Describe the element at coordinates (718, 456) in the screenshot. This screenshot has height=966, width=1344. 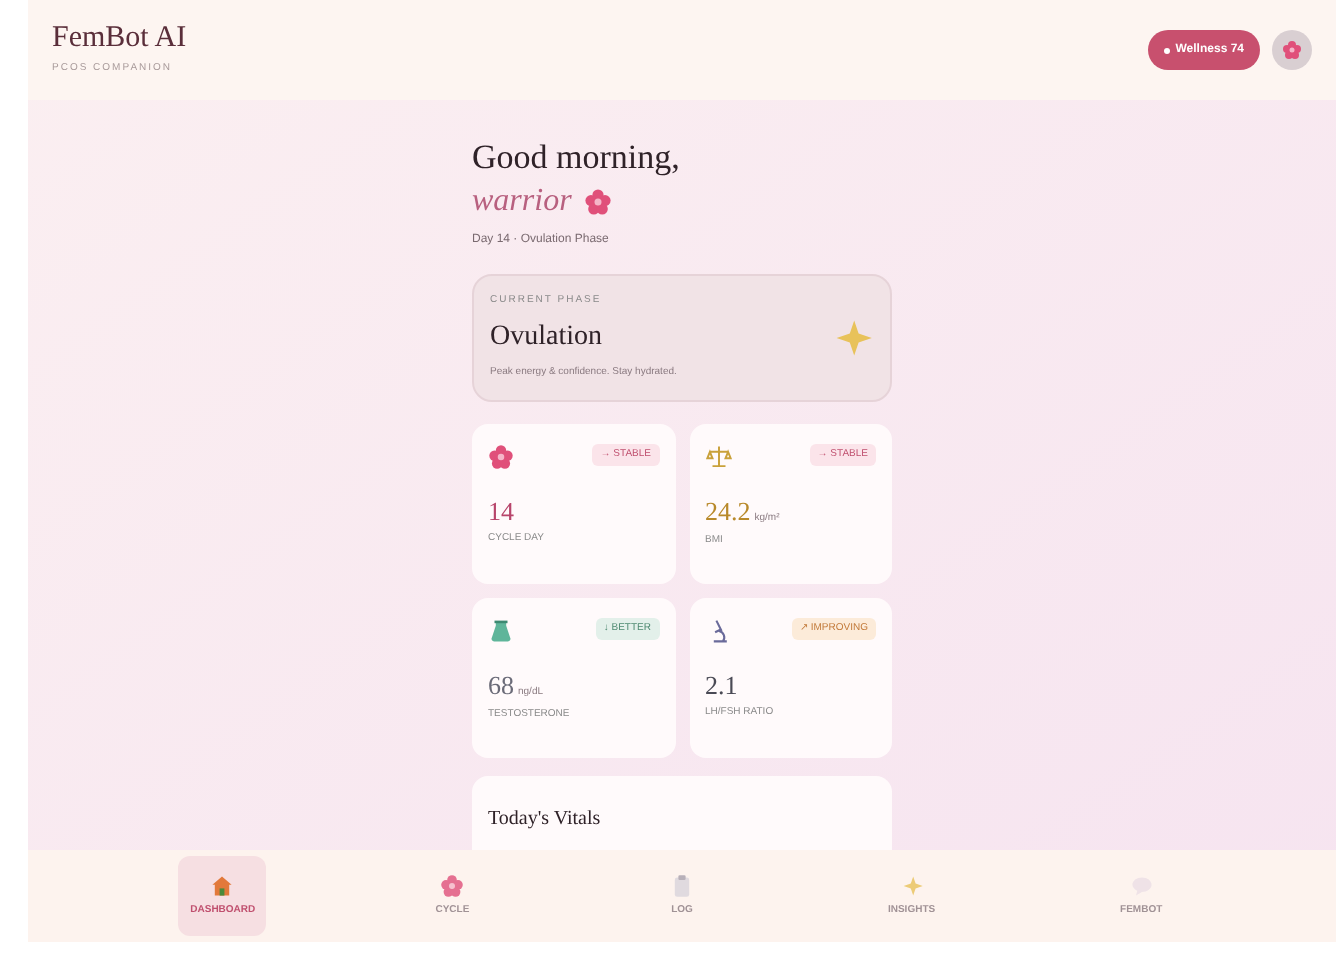
I see `scale-icon` at that location.